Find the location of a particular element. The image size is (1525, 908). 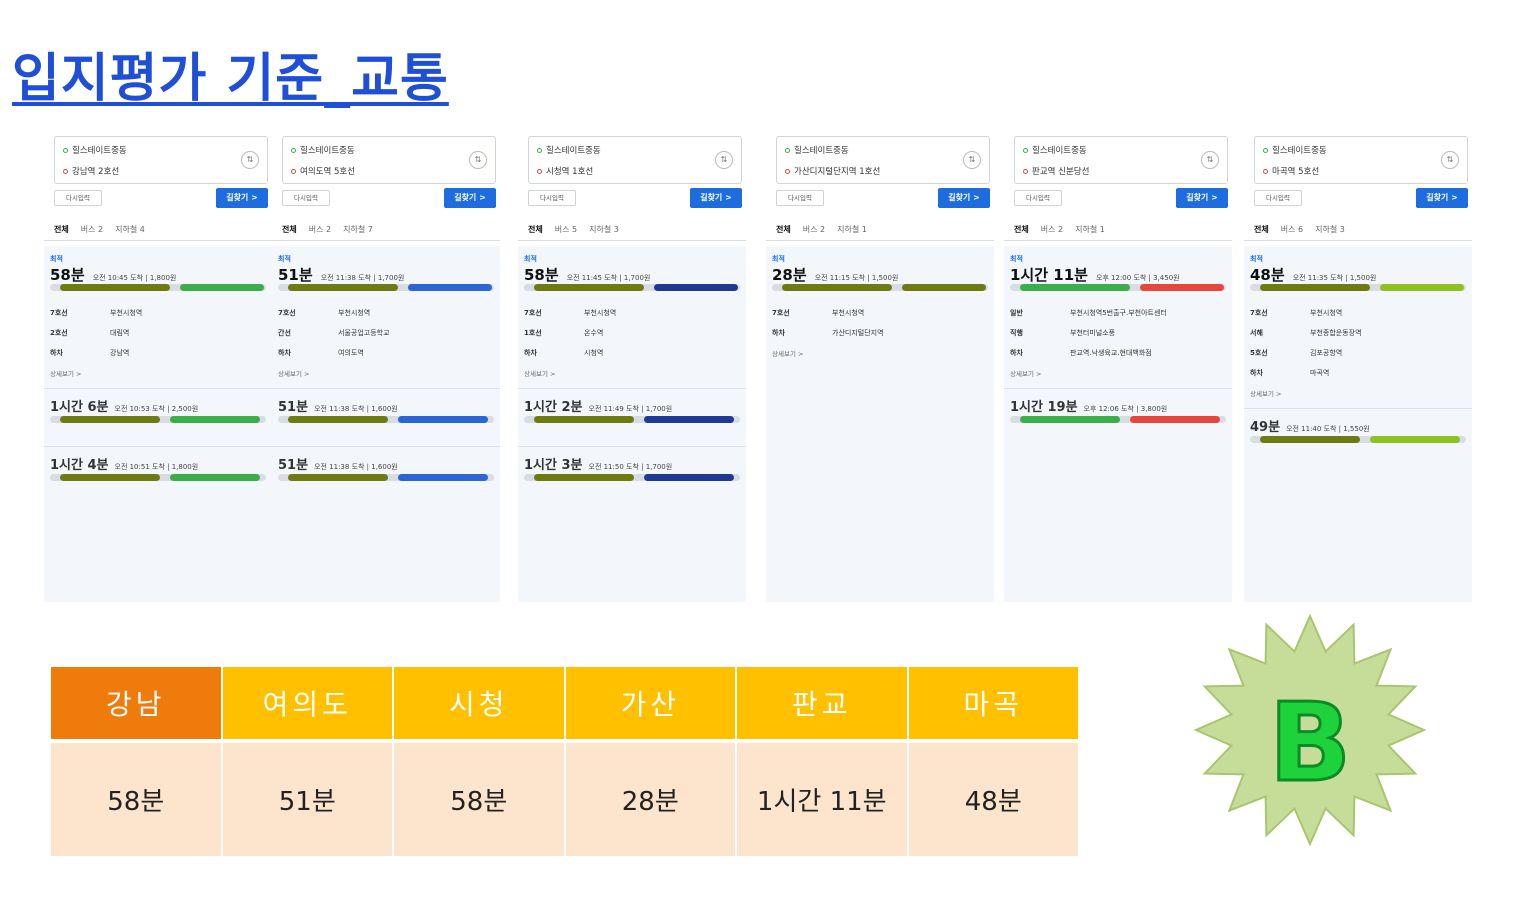

alt-route: 49분 오전 11:40 도착 | 1,550원 is located at coordinates (1310, 425).